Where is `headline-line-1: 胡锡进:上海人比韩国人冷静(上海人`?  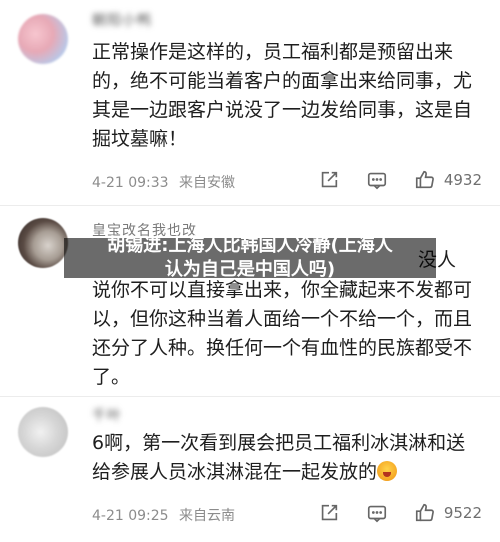
headline-line-1: 胡锡进:上海人比韩国人冷静(上海人 is located at coordinates (250, 245).